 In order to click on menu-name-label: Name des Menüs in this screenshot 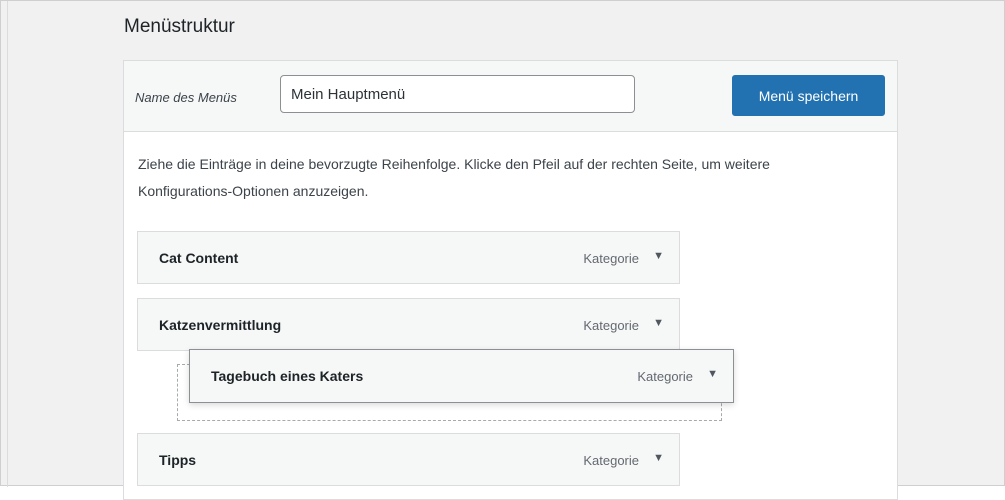, I will do `click(186, 97)`.